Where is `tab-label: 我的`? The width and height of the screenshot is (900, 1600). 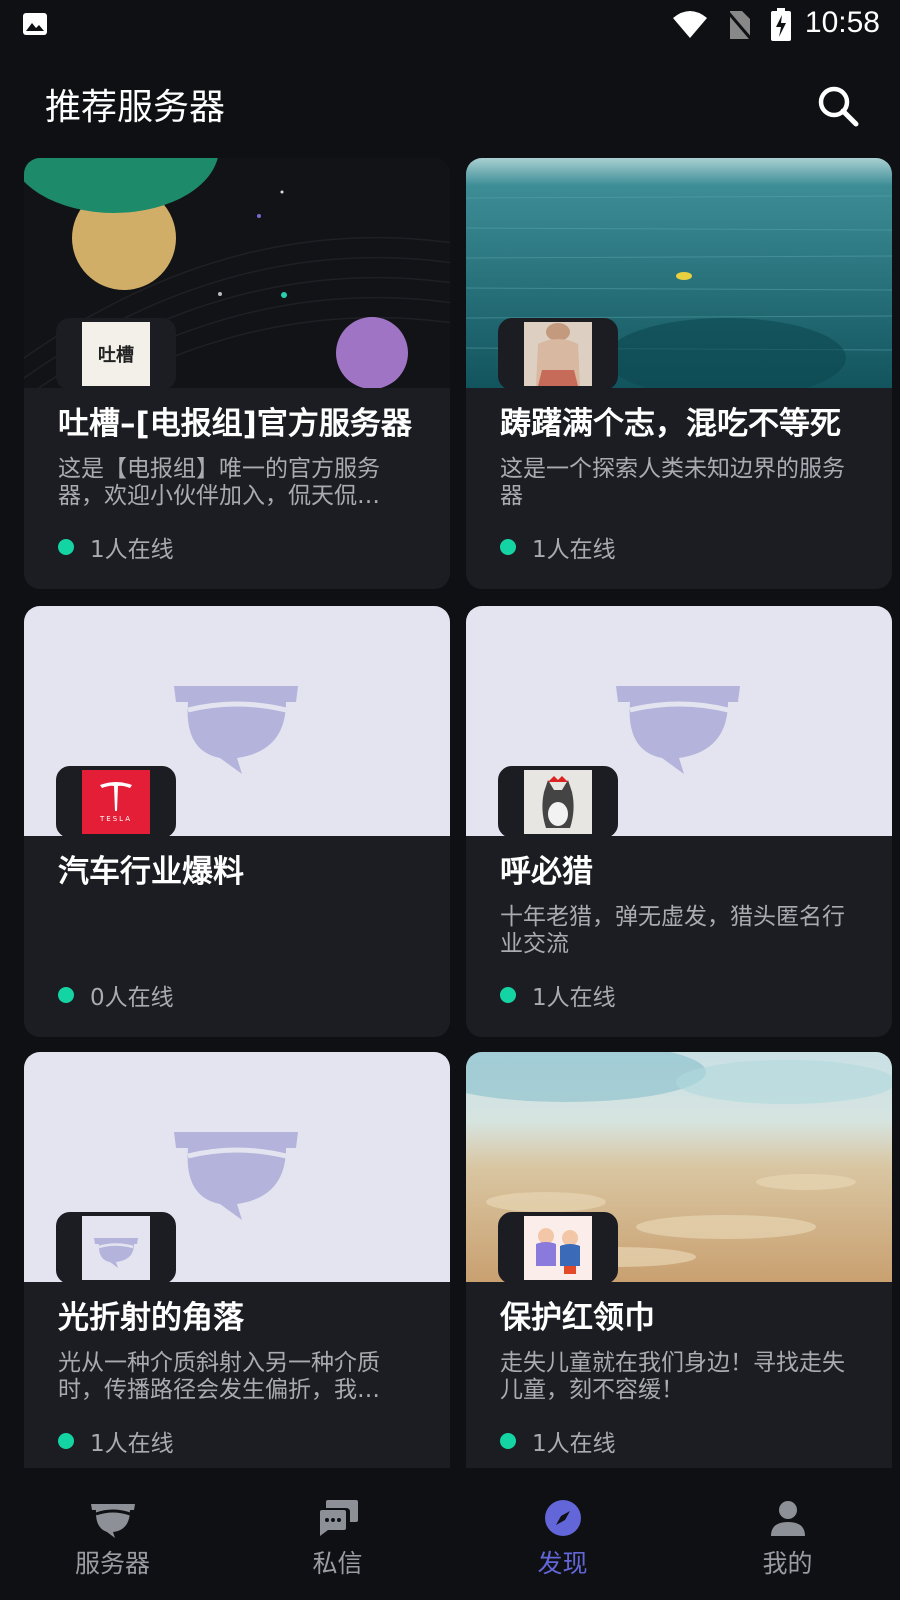
tab-label: 我的 is located at coordinates (787, 1563).